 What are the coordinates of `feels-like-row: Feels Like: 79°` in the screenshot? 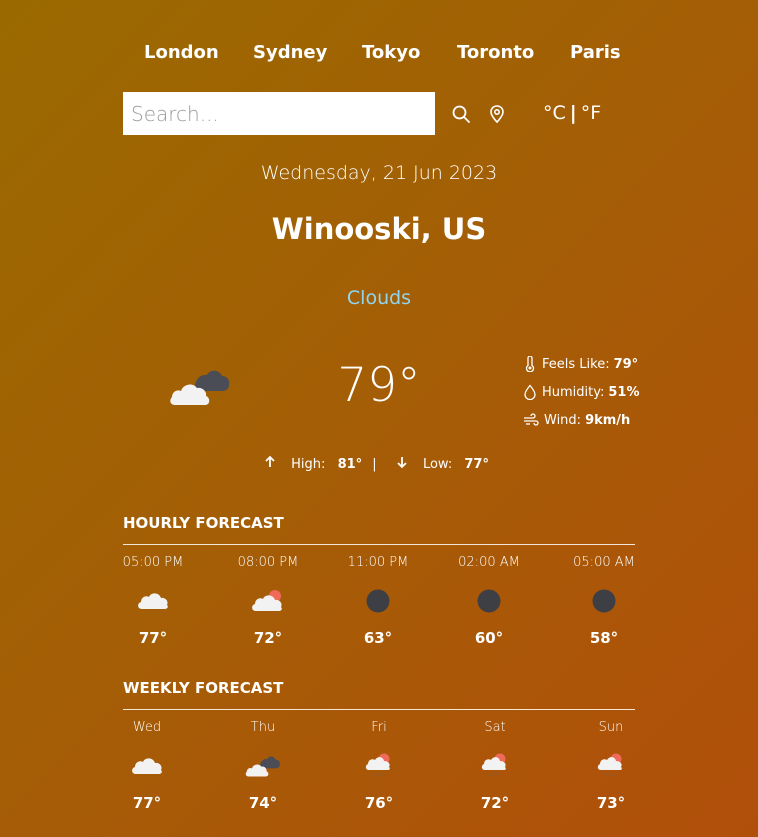 It's located at (593, 364).